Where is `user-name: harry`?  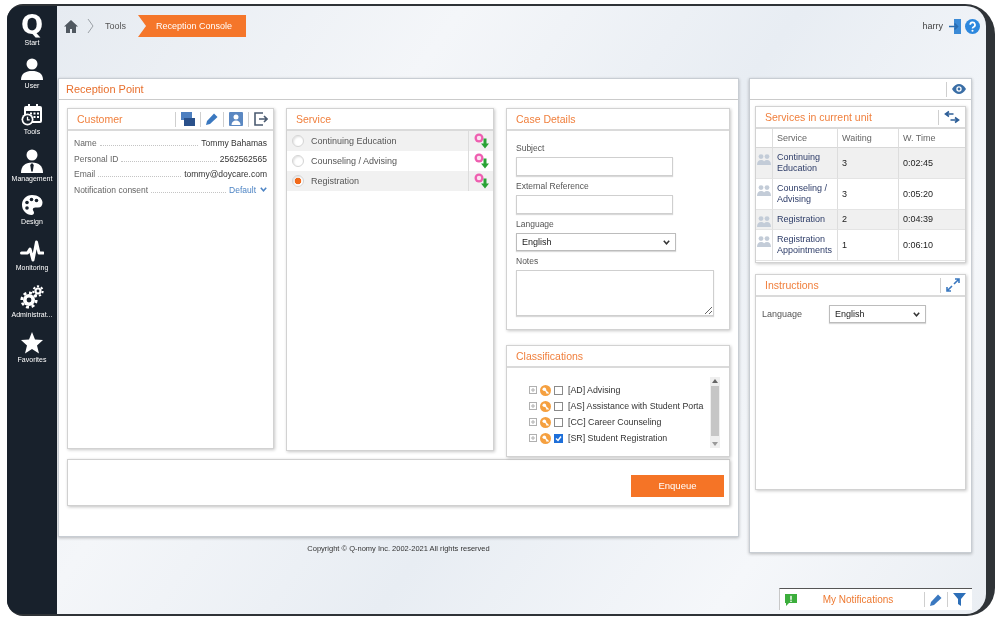 user-name: harry is located at coordinates (932, 26).